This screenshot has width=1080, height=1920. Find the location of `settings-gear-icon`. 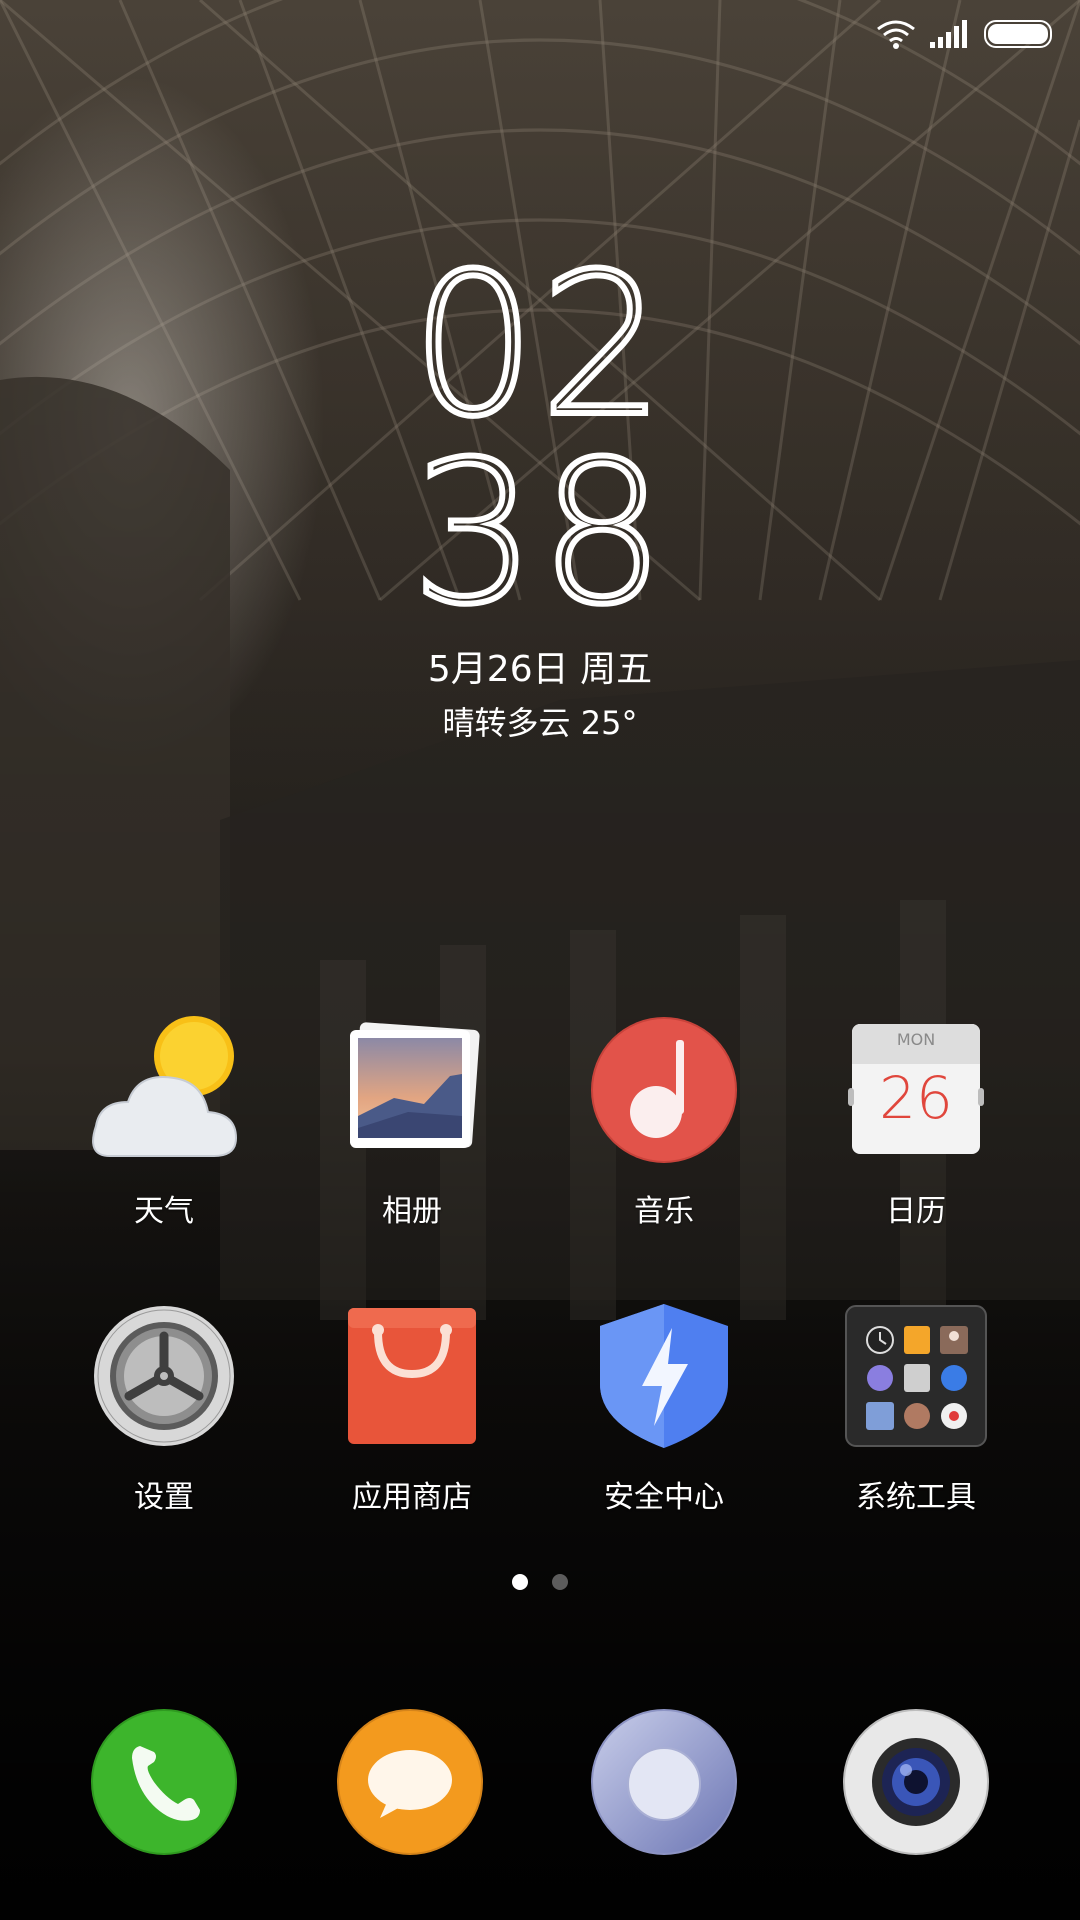

settings-gear-icon is located at coordinates (164, 1376).